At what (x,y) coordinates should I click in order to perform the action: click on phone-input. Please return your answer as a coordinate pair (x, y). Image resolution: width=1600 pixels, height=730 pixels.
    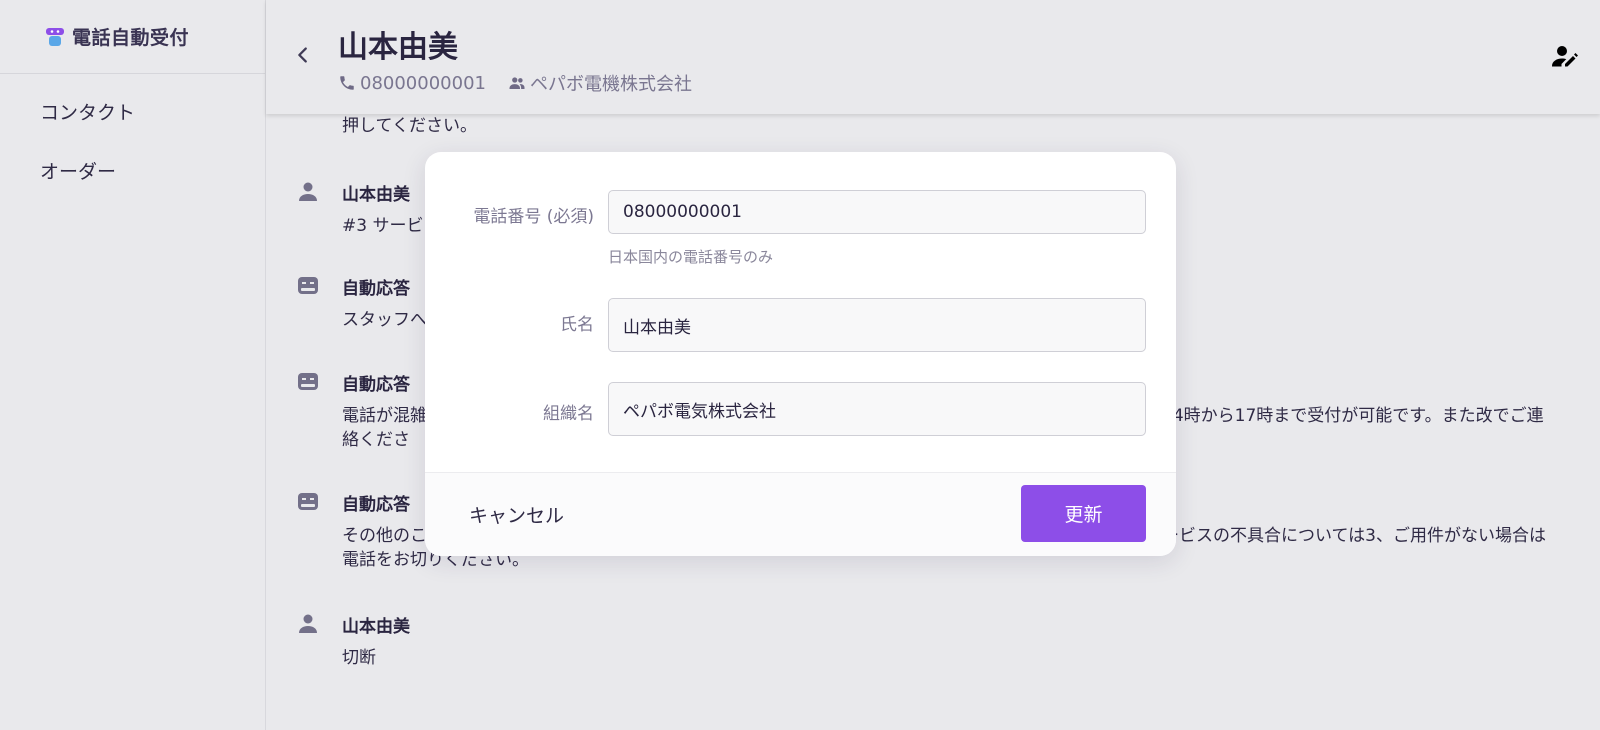
    Looking at the image, I should click on (877, 212).